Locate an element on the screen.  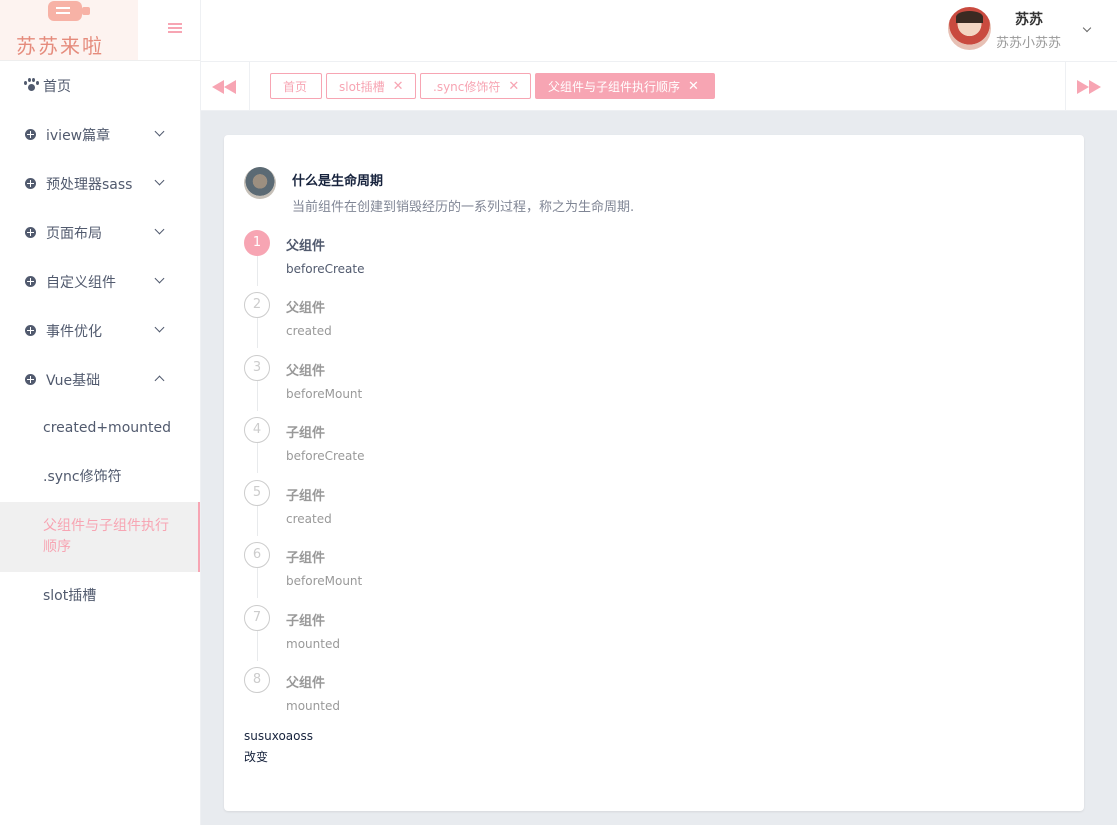
card-title: 什么是生命周期 is located at coordinates (338, 181).